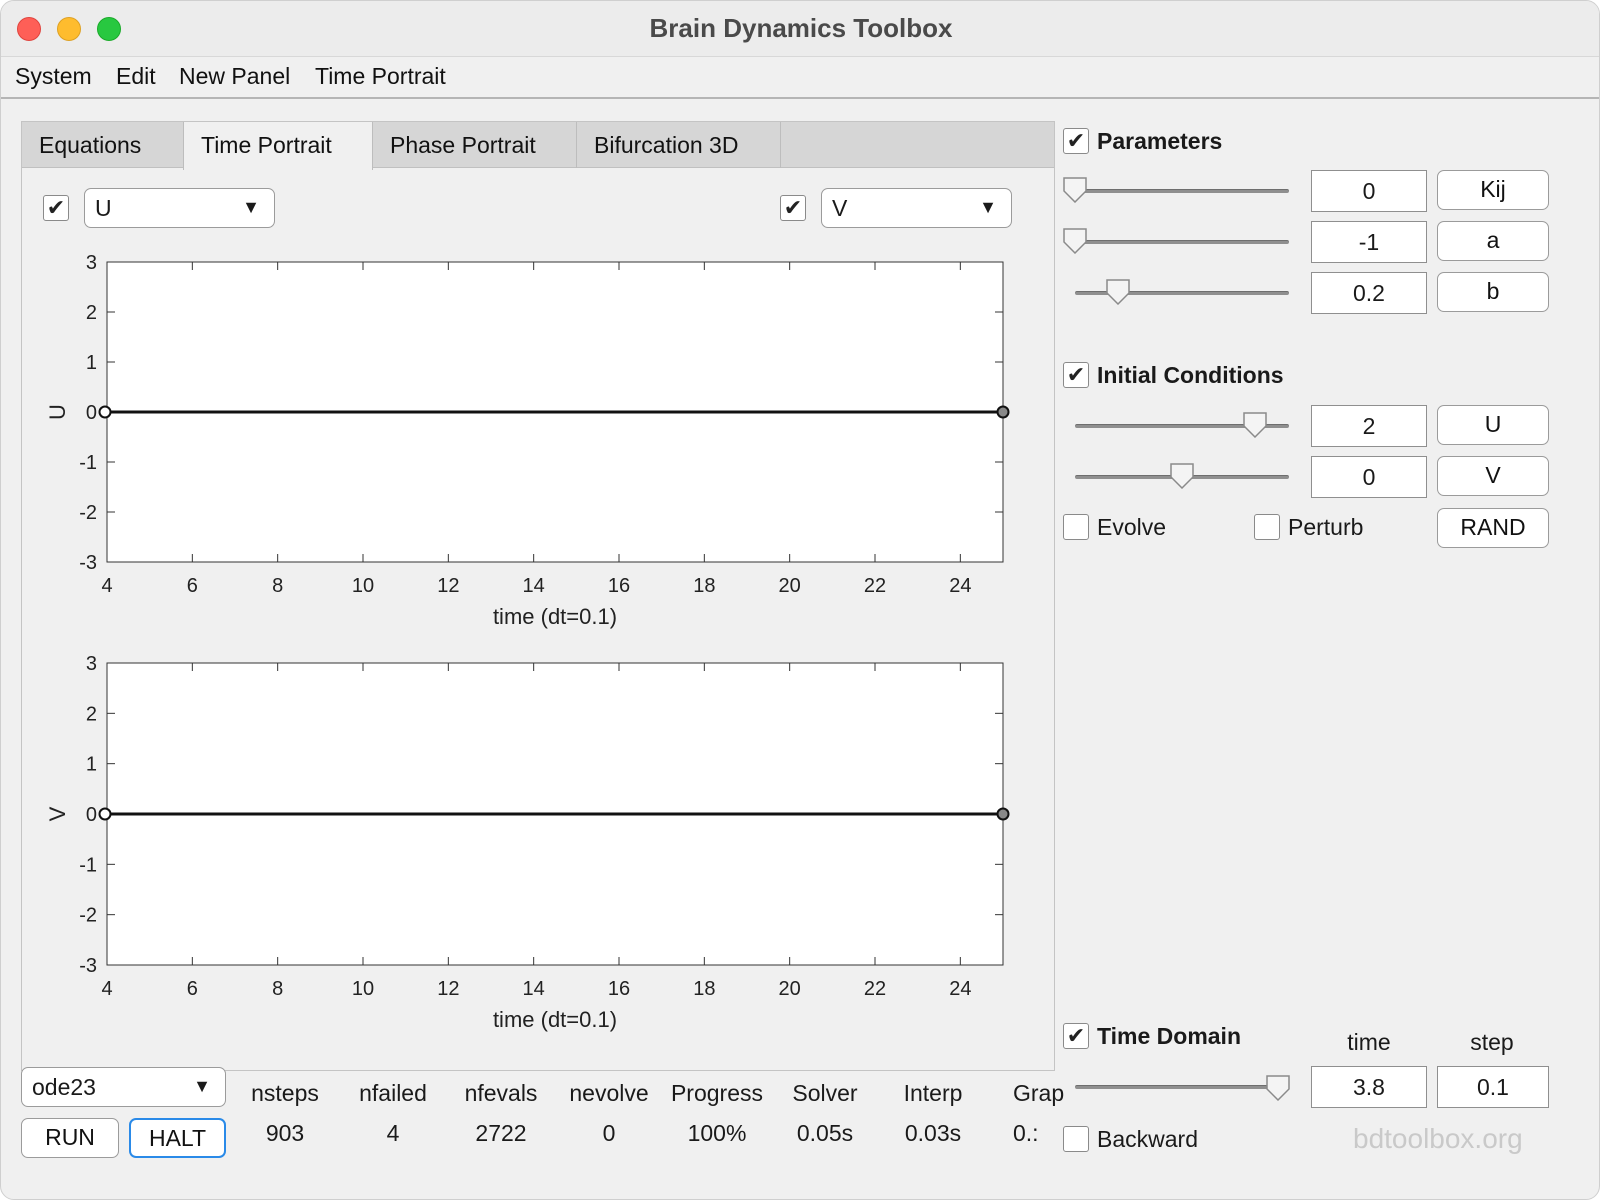  Describe the element at coordinates (53, 76) in the screenshot. I see `menu-system: System` at that location.